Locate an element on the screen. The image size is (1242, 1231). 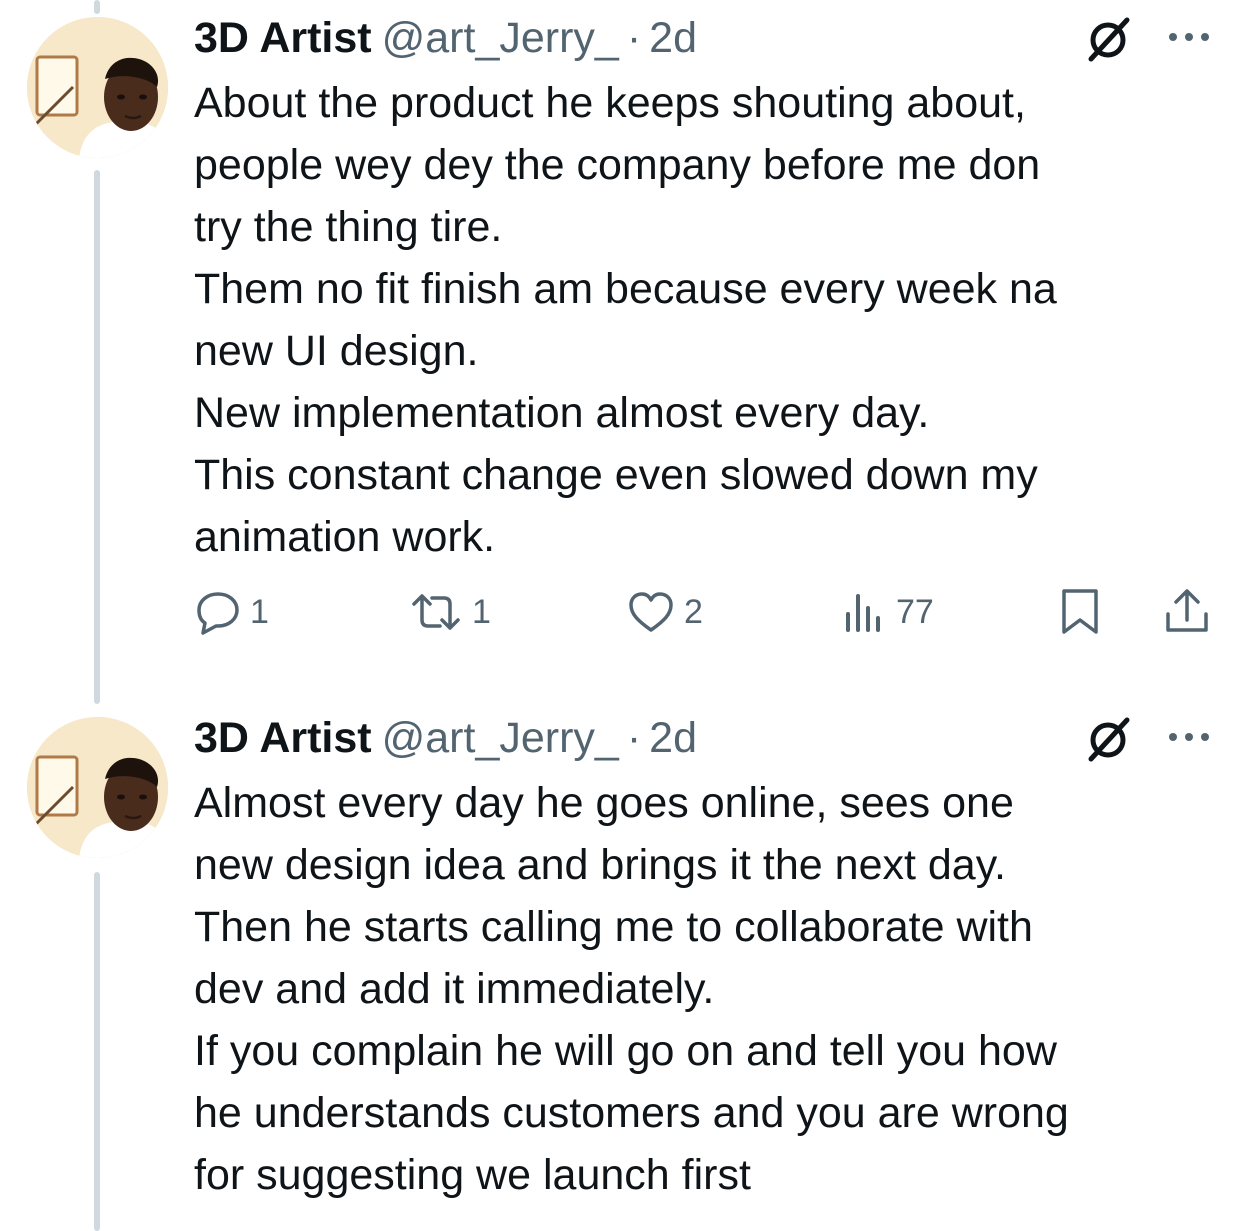
repost-button: 1 is located at coordinates (449, 612).